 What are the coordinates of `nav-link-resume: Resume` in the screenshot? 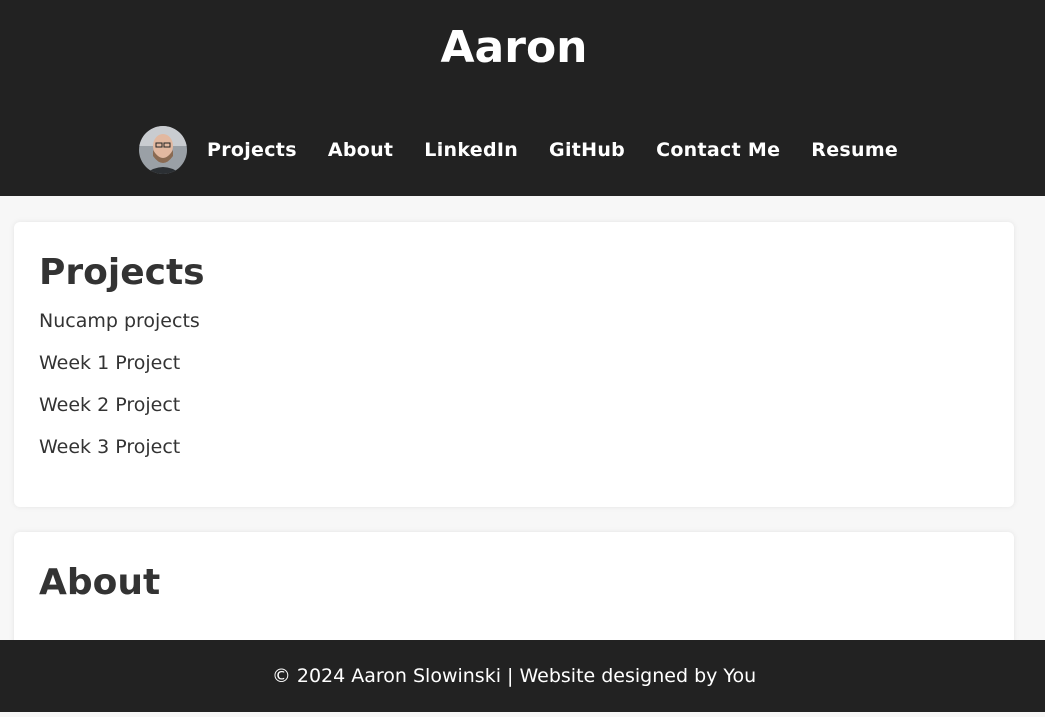 It's located at (854, 150).